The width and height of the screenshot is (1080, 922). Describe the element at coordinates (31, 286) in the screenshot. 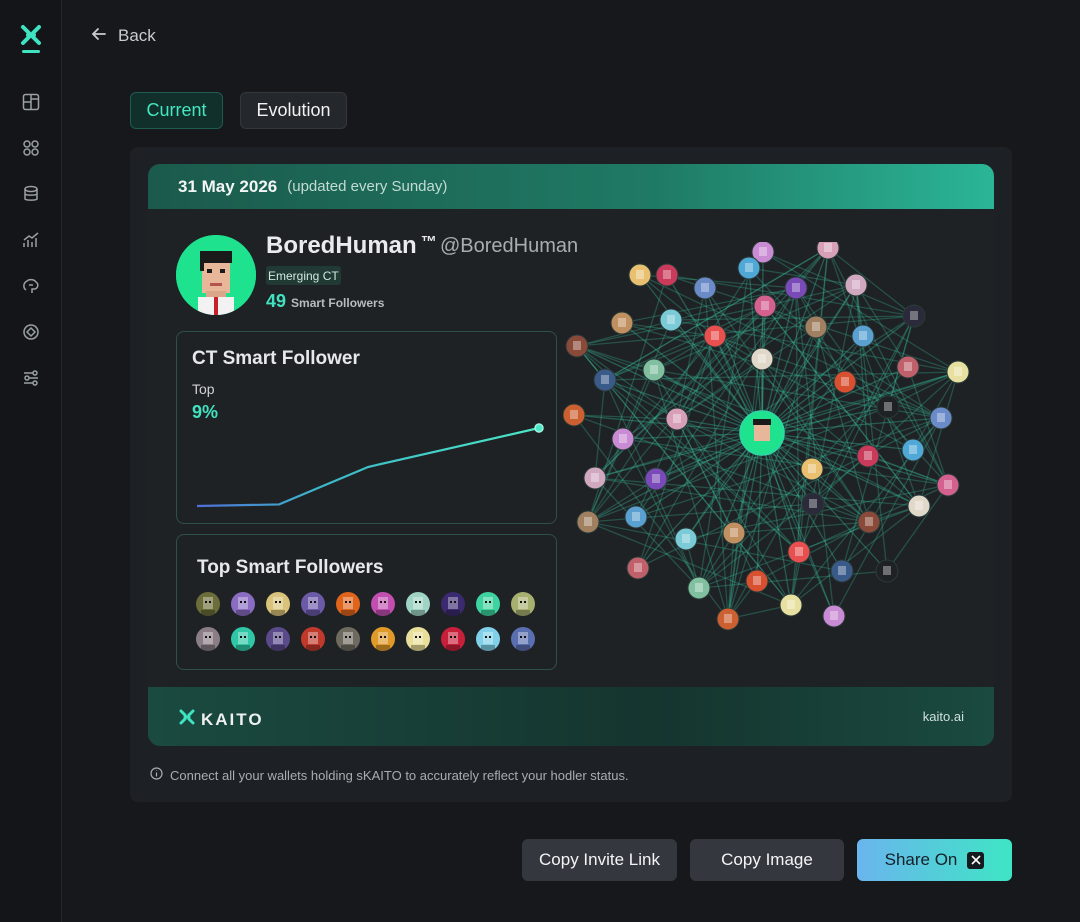

I see `brain-icon` at that location.